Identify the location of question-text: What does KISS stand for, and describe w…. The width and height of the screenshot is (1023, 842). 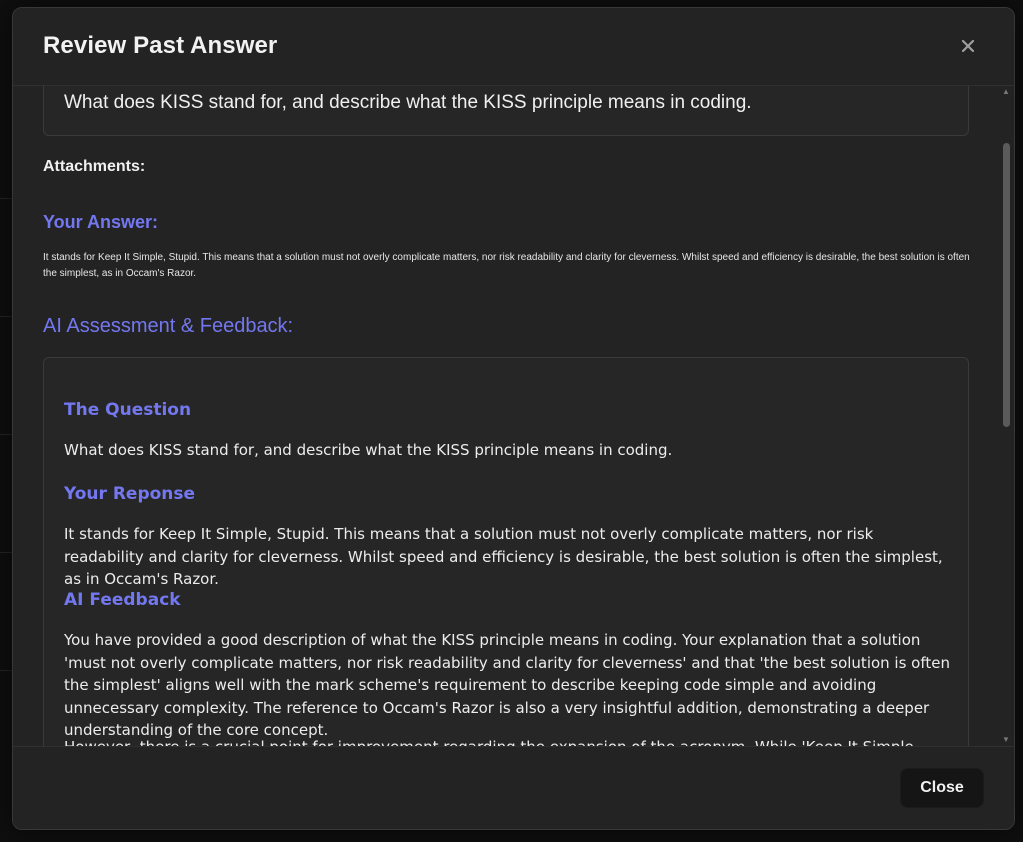
(408, 102).